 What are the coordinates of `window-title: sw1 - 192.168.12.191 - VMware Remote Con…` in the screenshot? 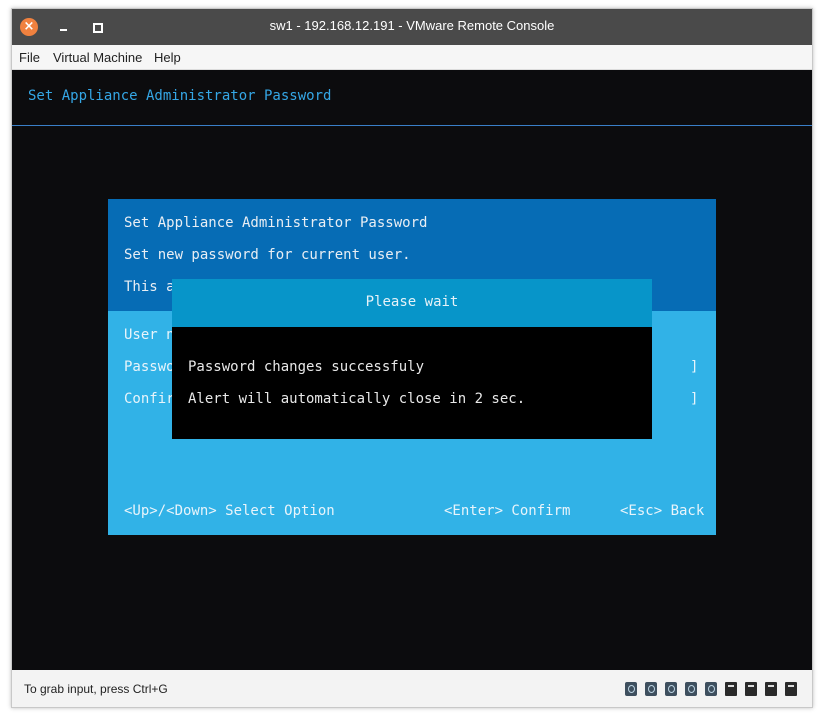 It's located at (412, 25).